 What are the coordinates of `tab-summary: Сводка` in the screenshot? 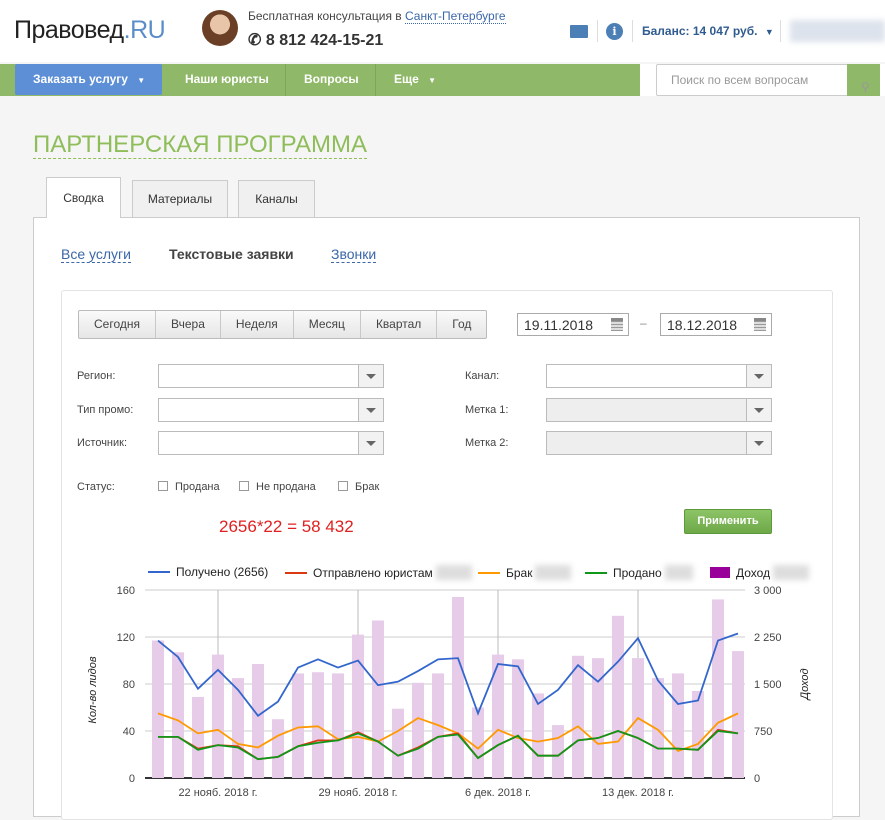 It's located at (83, 197).